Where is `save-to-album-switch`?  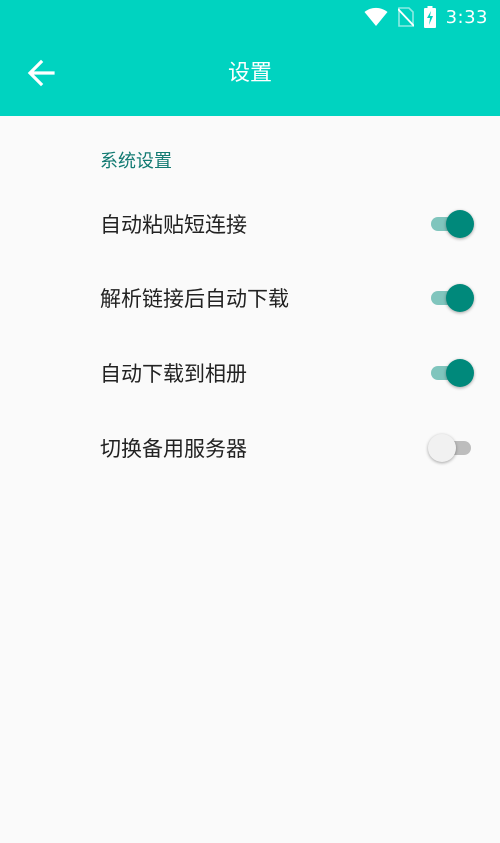
save-to-album-switch is located at coordinates (451, 373).